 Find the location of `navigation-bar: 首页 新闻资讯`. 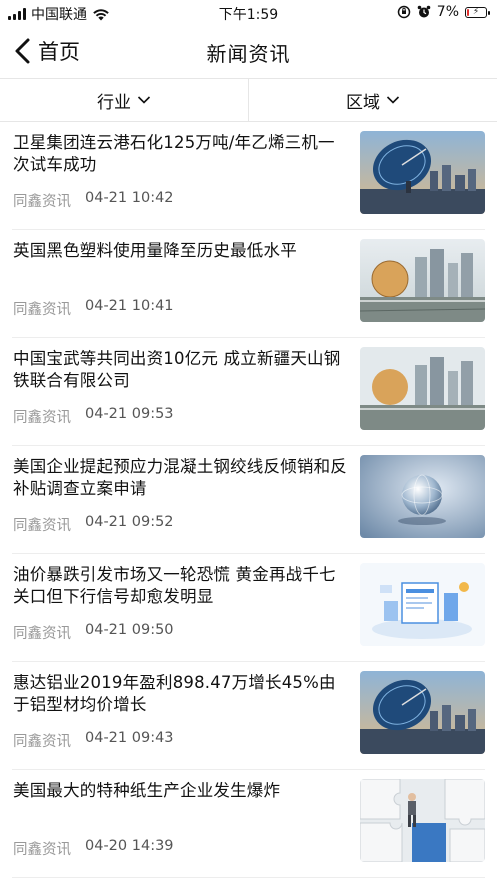

navigation-bar: 首页 新闻资讯 is located at coordinates (248, 52).